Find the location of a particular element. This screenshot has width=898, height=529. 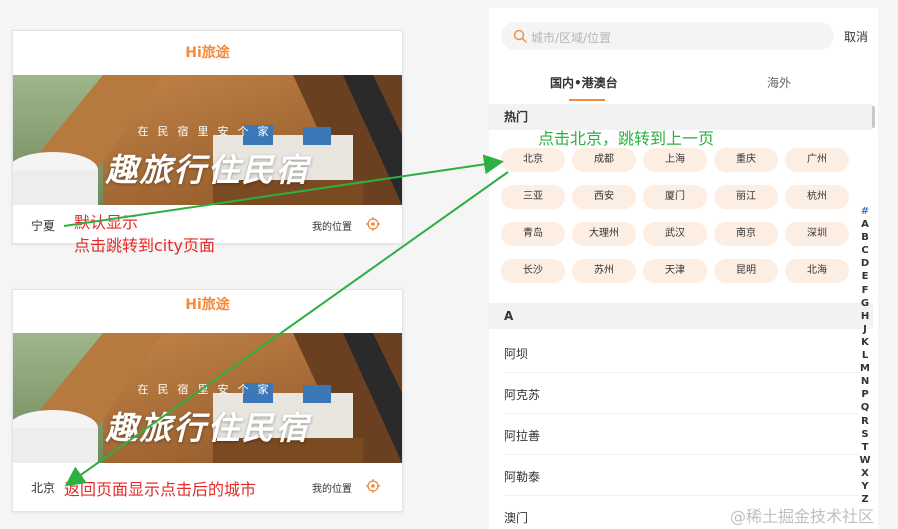

region-tabs: 国内•港澳台 海外 is located at coordinates (683, 83).